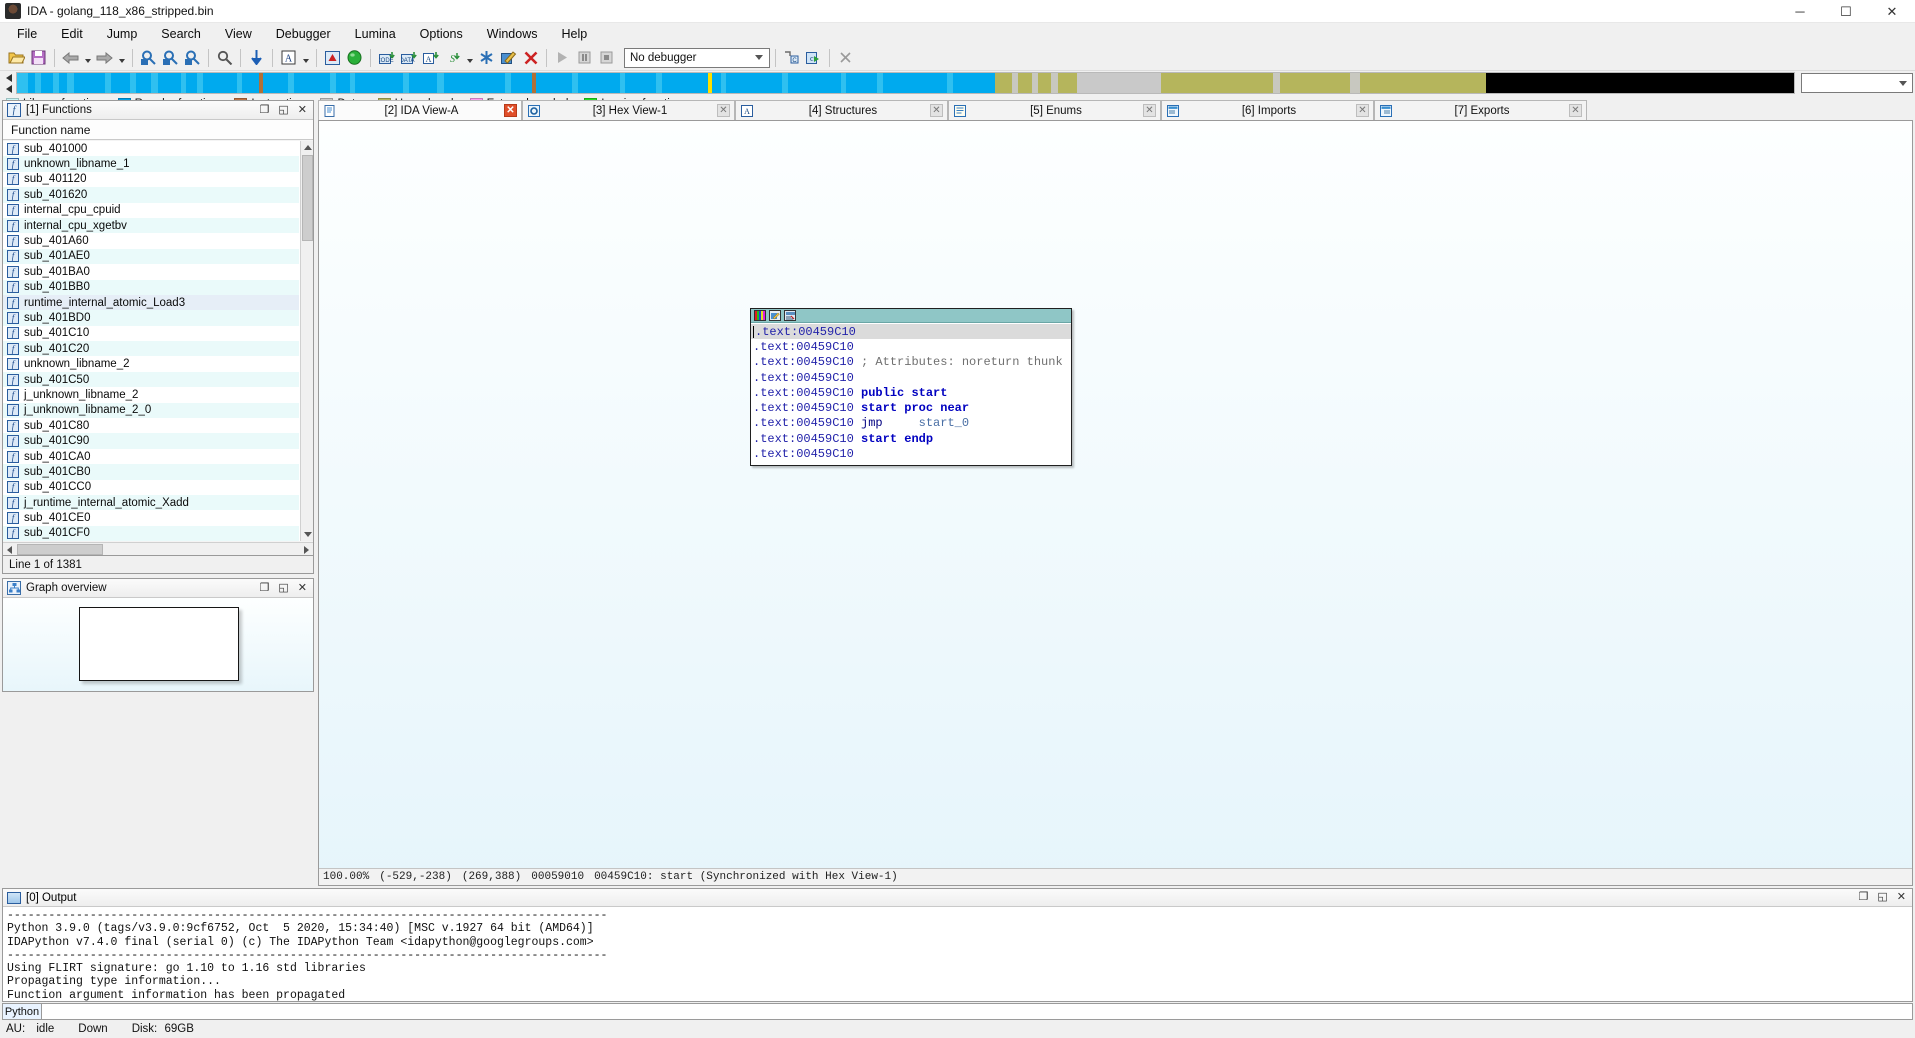 Image resolution: width=1915 pixels, height=1038 pixels. I want to click on menu-edit: Edit, so click(72, 34).